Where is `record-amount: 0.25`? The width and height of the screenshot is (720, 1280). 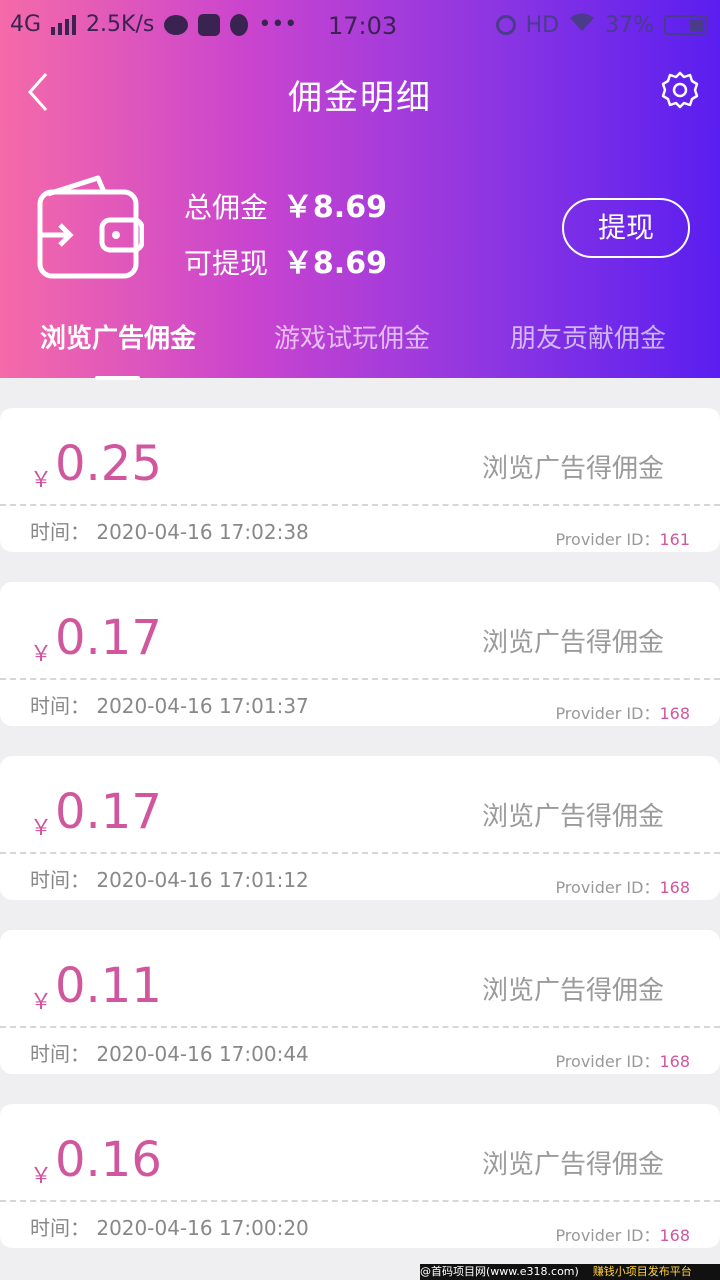
record-amount: 0.25 is located at coordinates (108, 464).